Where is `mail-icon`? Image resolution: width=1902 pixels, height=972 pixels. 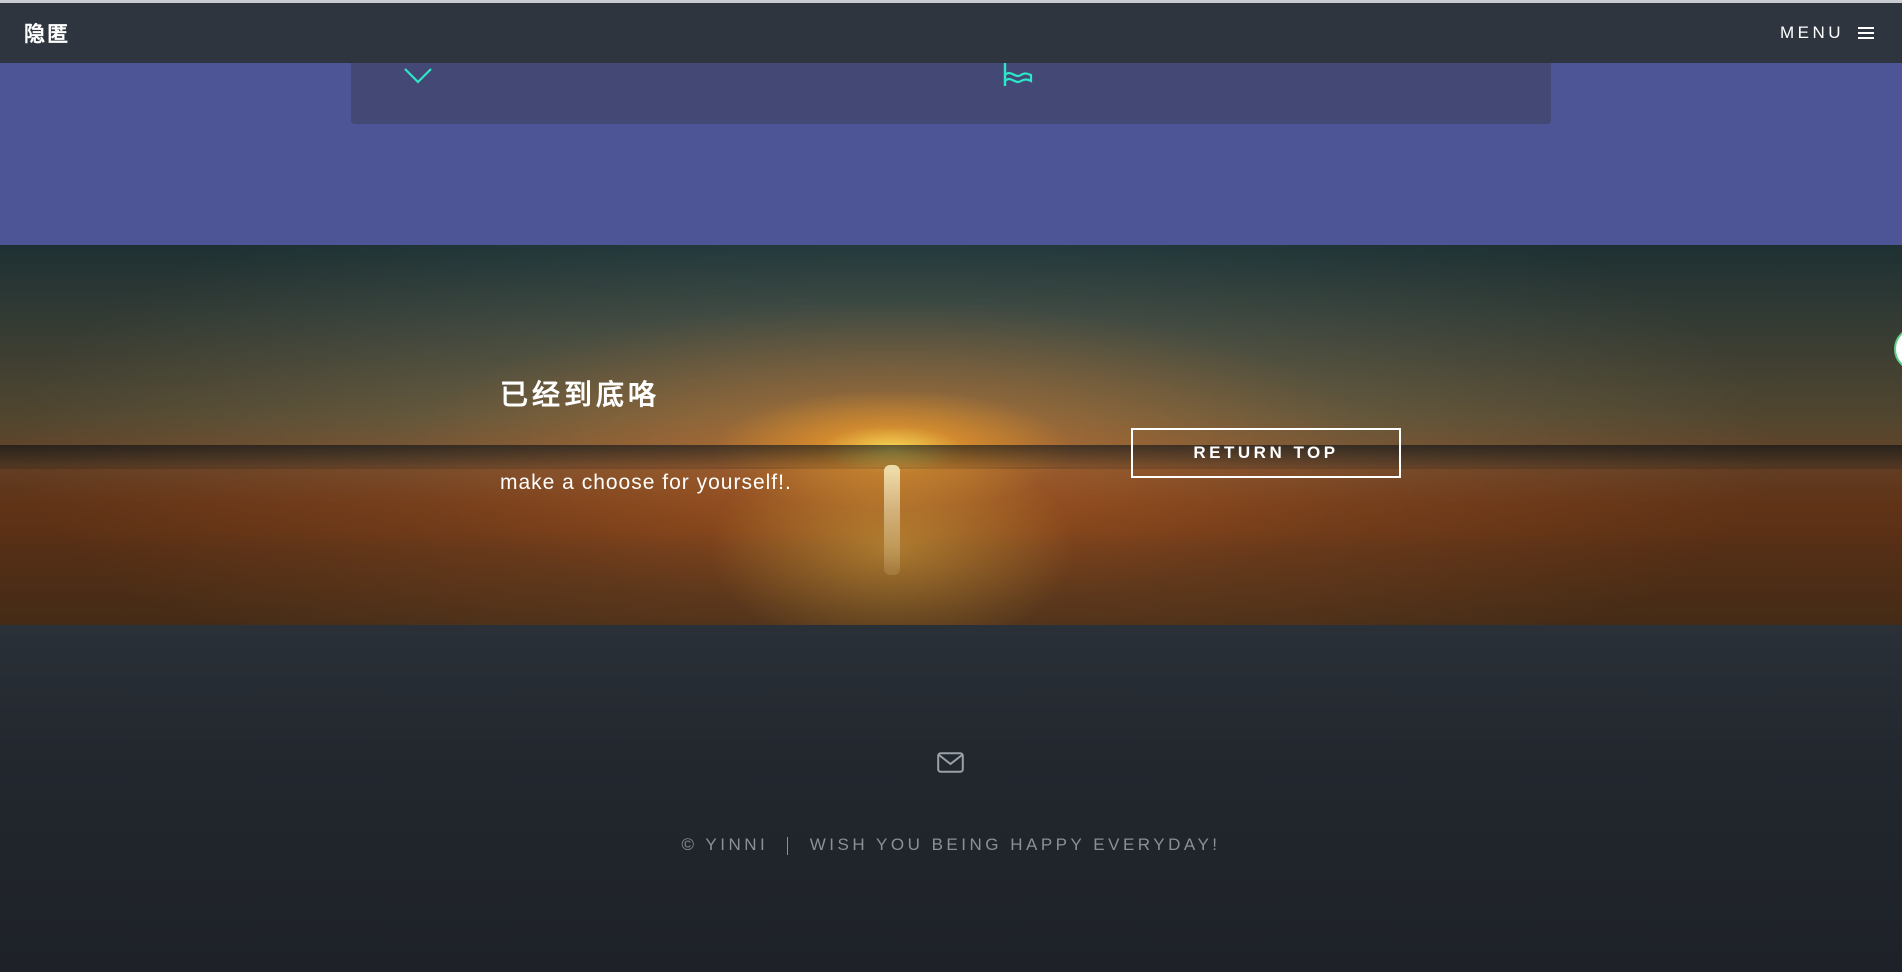
mail-icon is located at coordinates (950, 762).